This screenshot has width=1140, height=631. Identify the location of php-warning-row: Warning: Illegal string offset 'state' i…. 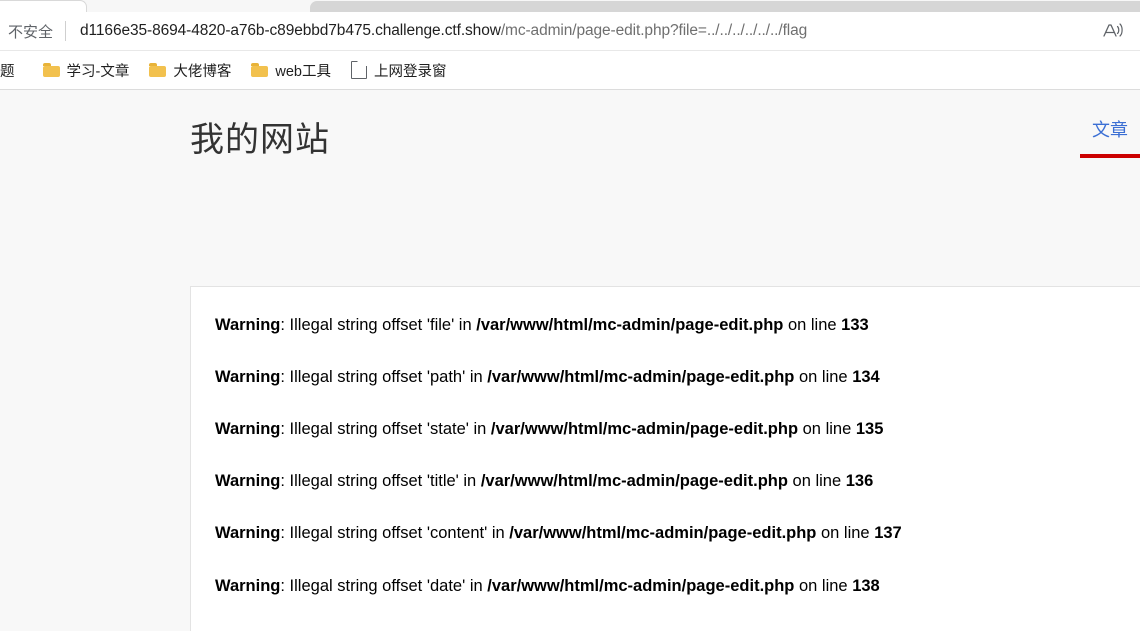
(662, 429).